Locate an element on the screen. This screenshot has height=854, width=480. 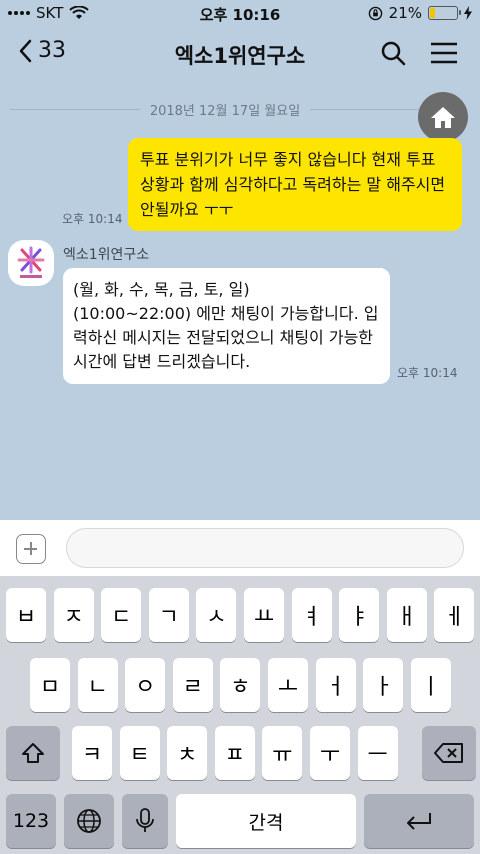
globe-key is located at coordinates (89, 821).